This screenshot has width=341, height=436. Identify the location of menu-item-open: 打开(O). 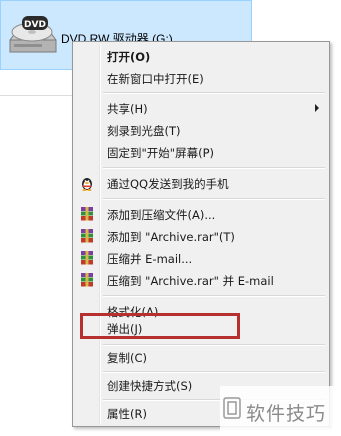
(201, 56).